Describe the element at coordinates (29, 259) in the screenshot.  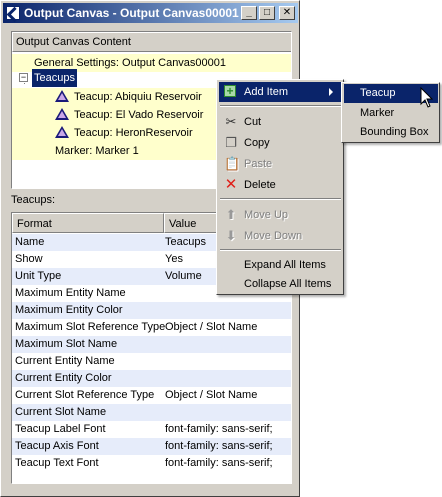
I see `format-cell: Show` at that location.